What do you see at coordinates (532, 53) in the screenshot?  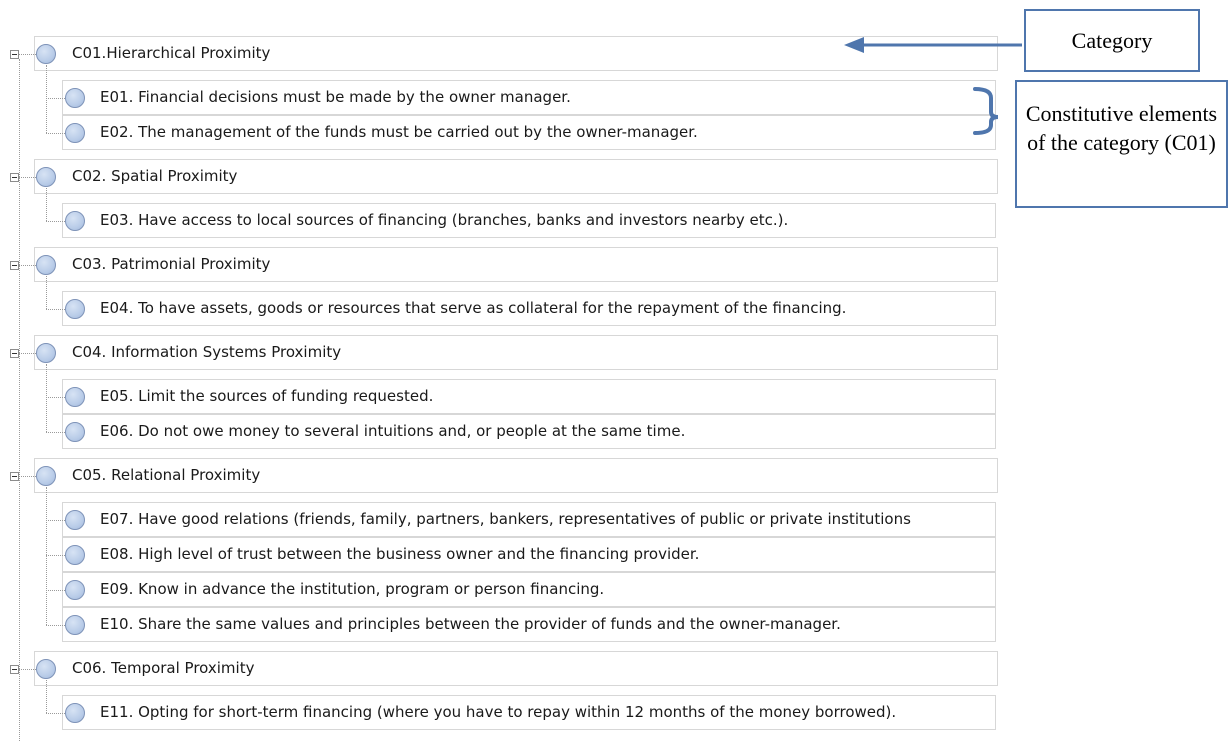 I see `category-label: C01.Hierarchical Proximity` at bounding box center [532, 53].